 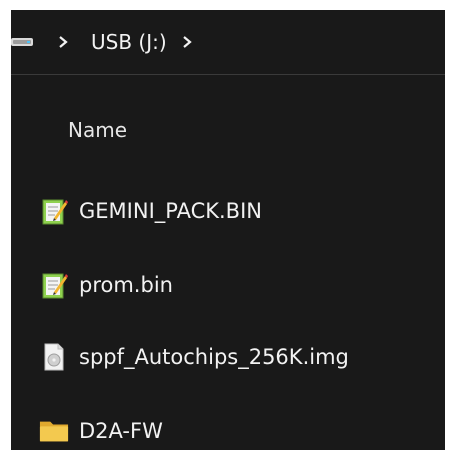 I want to click on list-item: GEMINI_PACK.BIN, so click(x=228, y=211).